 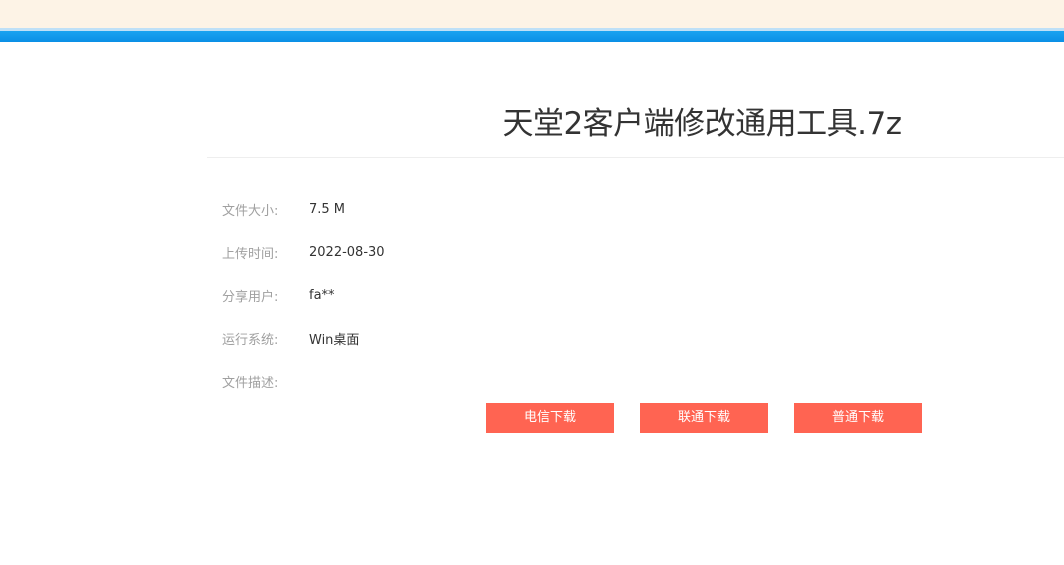 I want to click on normal-download-button: 普通下载, so click(x=858, y=418).